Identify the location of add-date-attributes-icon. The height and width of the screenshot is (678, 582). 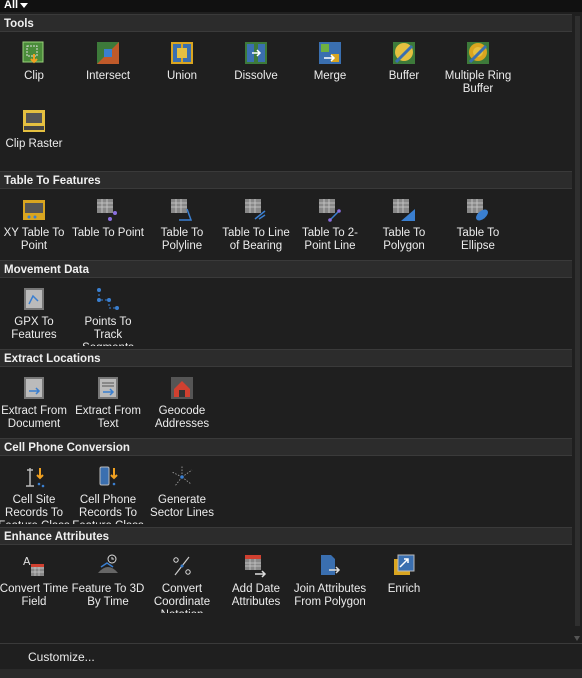
(256, 566).